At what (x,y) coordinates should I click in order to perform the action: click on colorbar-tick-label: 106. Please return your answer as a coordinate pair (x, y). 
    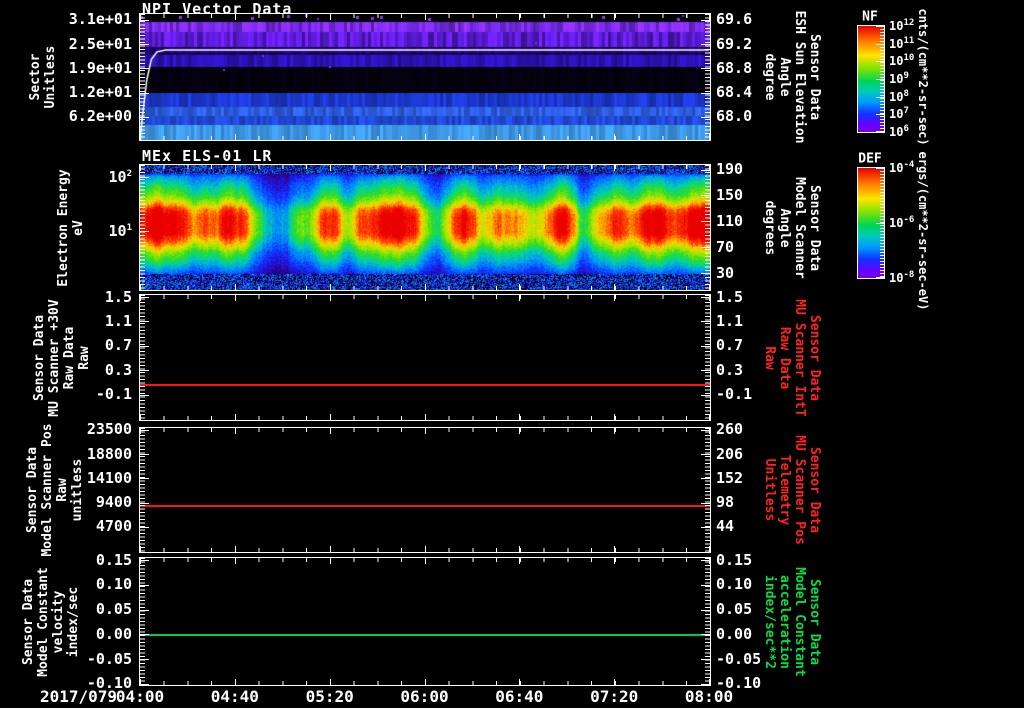
    Looking at the image, I should click on (899, 132).